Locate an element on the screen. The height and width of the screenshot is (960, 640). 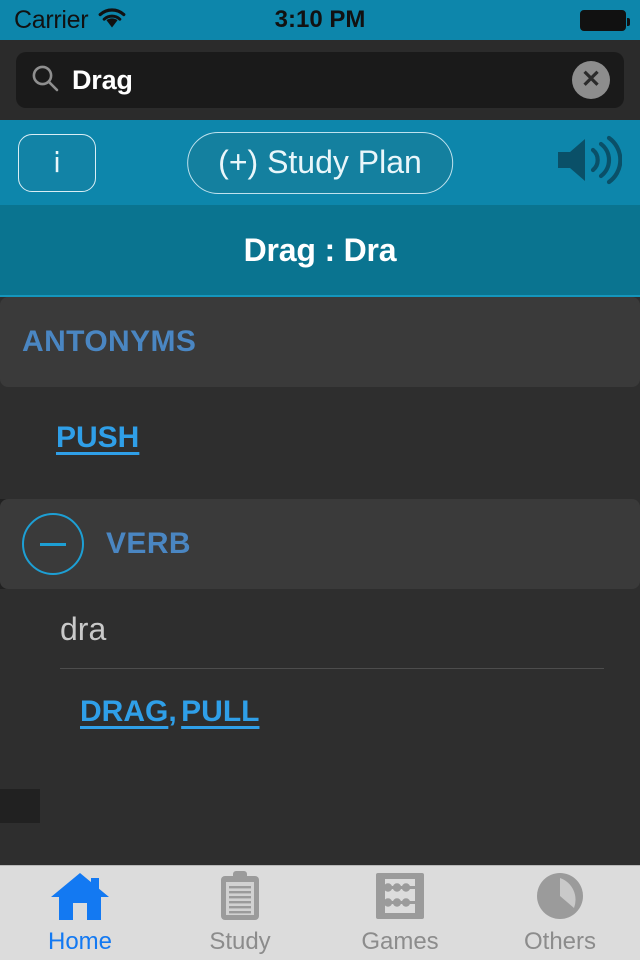
clear-search-button: ✕ is located at coordinates (591, 80).